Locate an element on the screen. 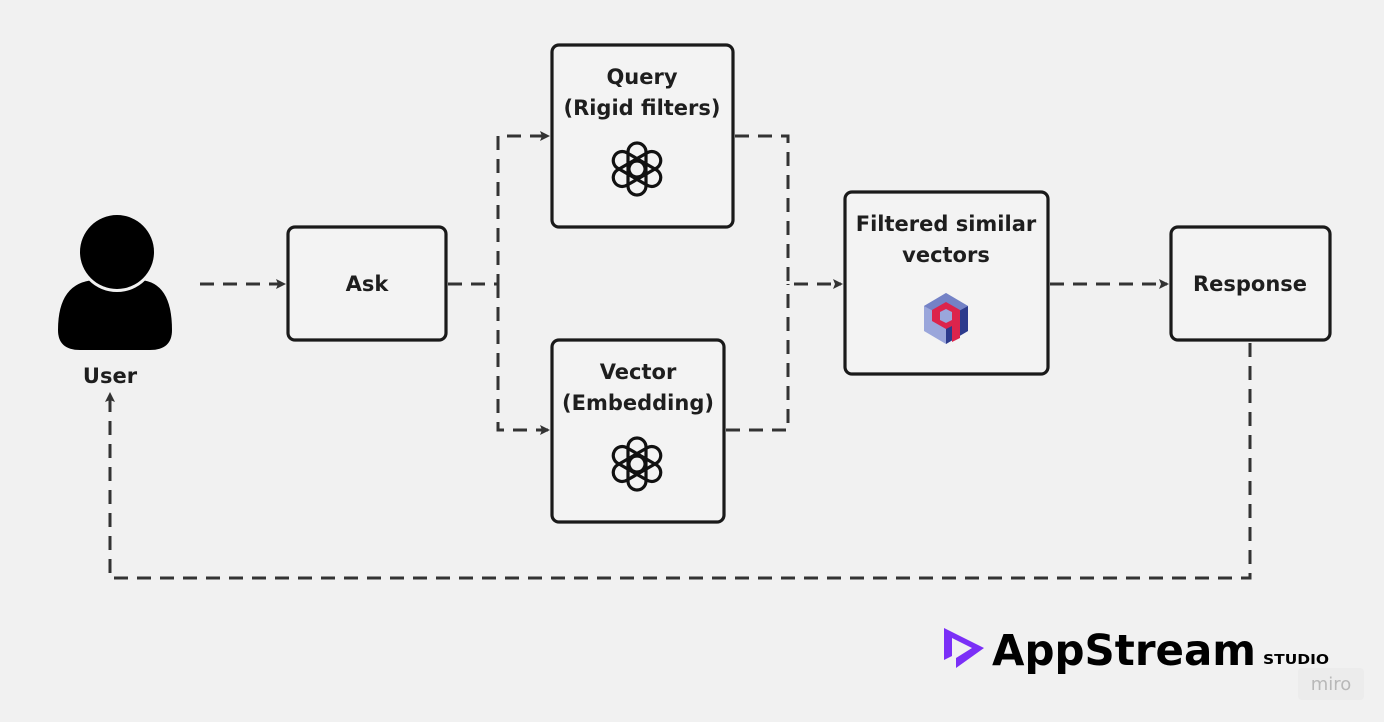 This screenshot has height=722, width=1384. ask-label: Ask is located at coordinates (368, 284).